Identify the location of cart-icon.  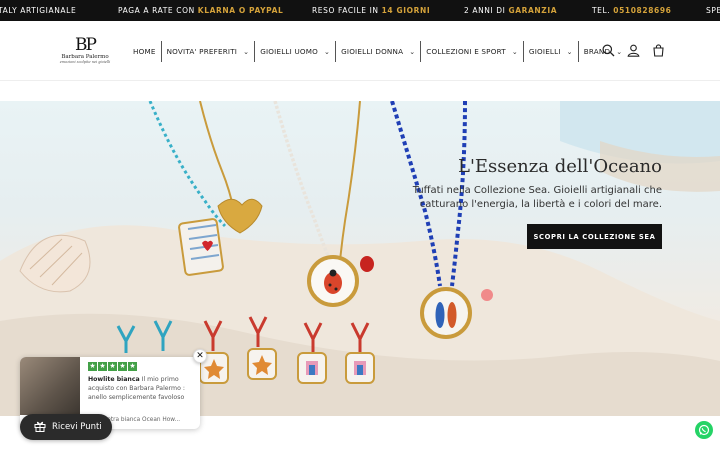
(658, 50).